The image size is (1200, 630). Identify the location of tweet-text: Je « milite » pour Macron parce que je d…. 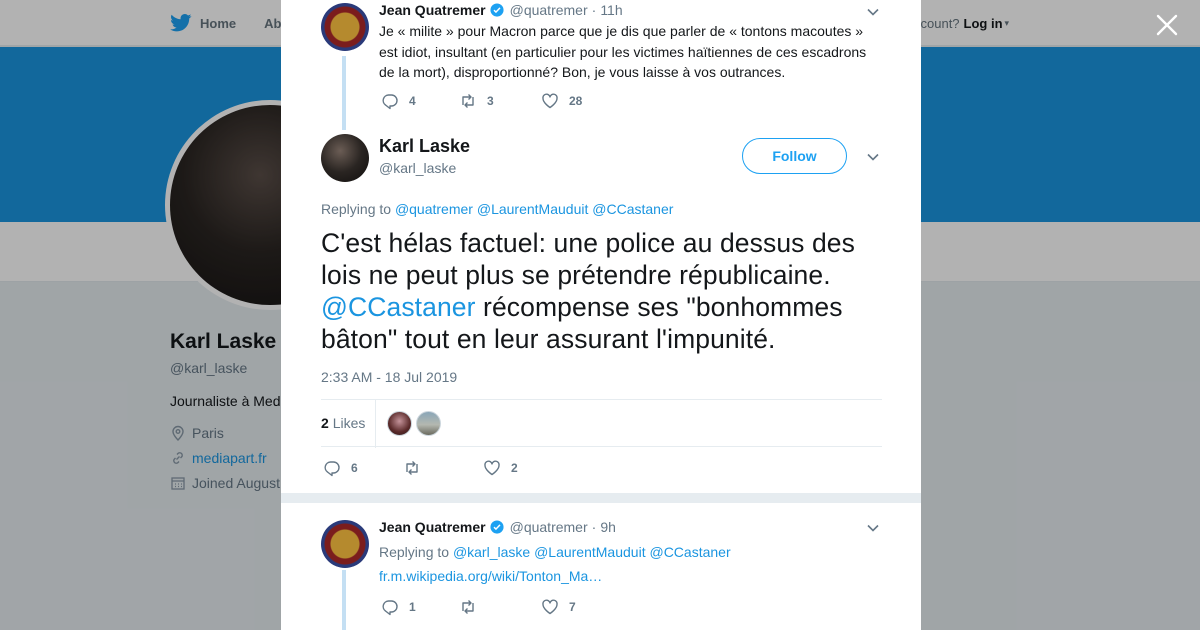
(623, 51).